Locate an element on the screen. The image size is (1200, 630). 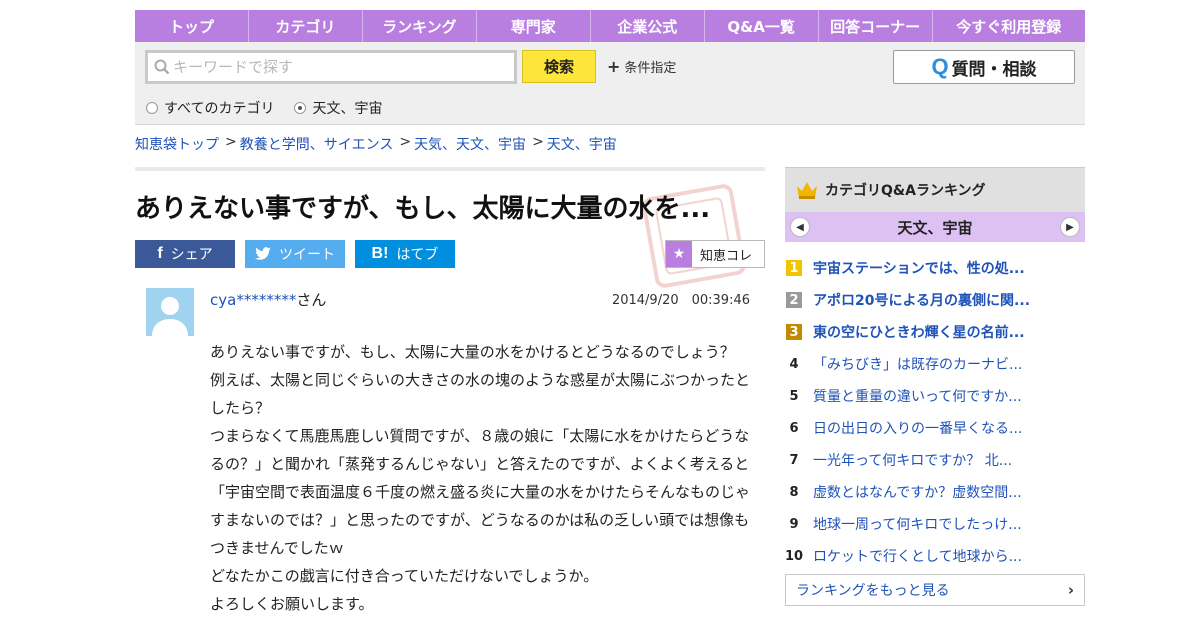
breadcrumb-astronomy: 天文、宇宙 is located at coordinates (582, 144).